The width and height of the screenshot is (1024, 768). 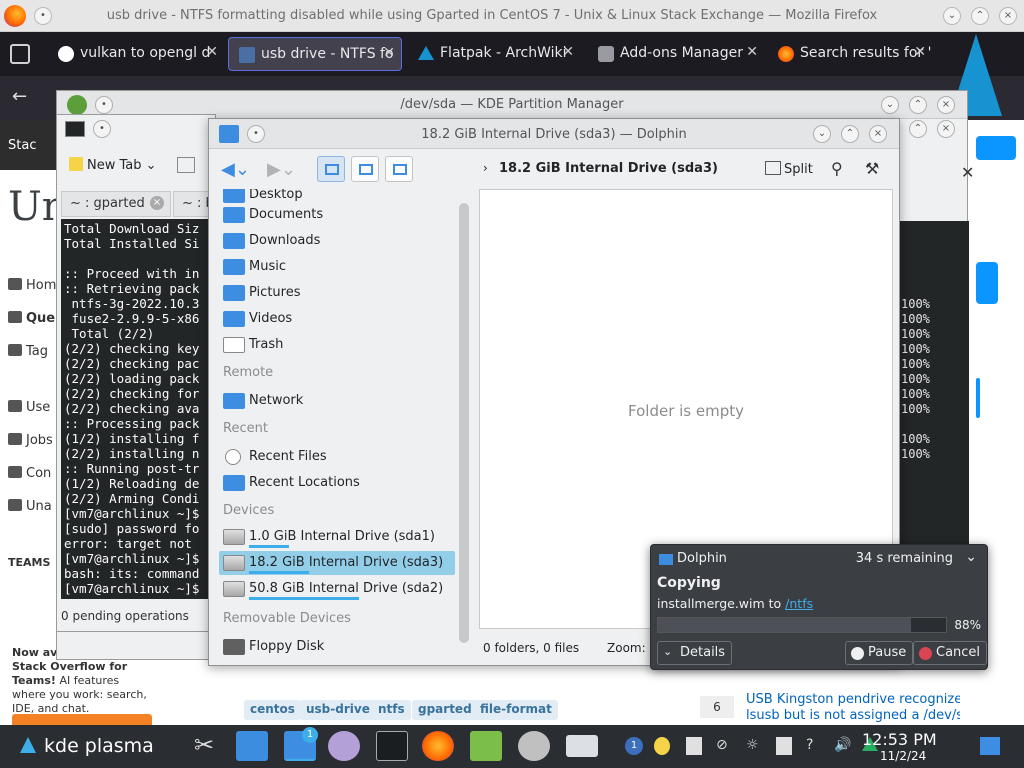 I want to click on se-nav-users: Use, so click(x=29, y=407).